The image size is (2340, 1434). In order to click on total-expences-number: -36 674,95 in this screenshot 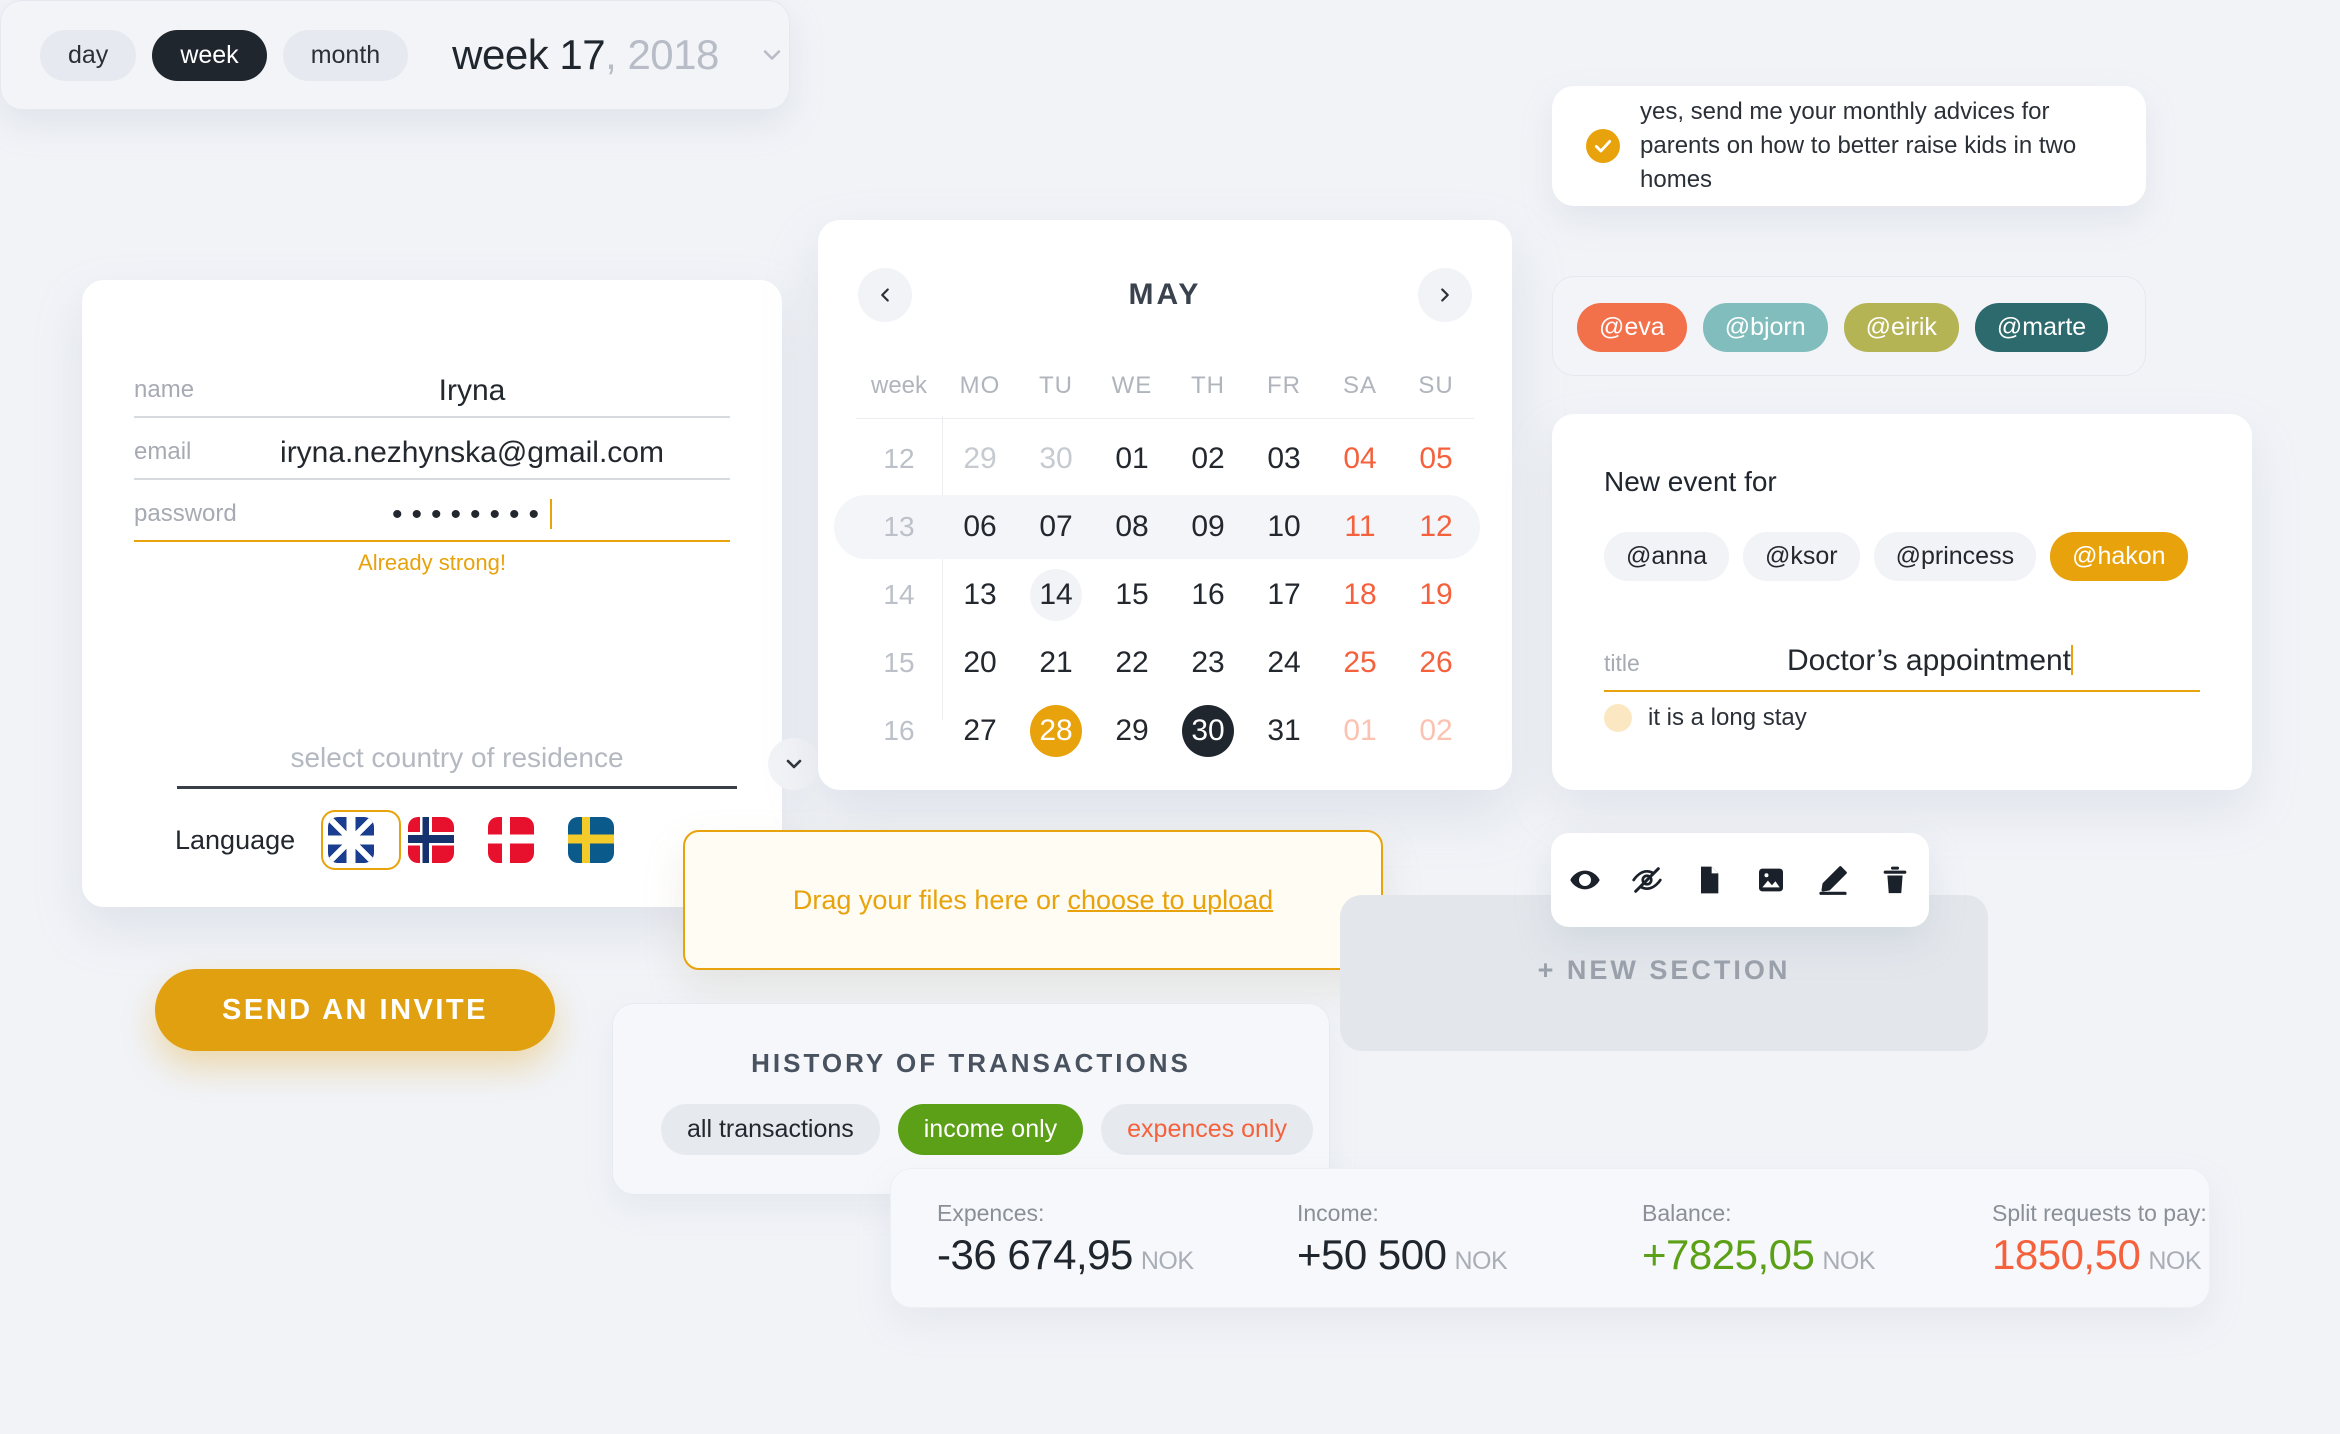, I will do `click(1035, 1254)`.